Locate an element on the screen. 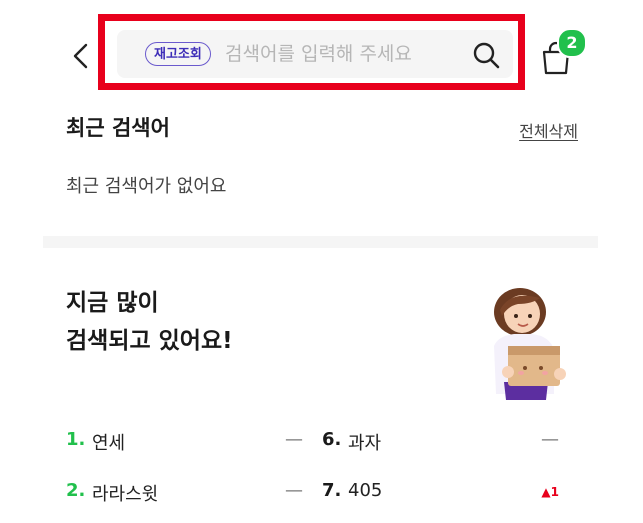  search-icon is located at coordinates (486, 55).